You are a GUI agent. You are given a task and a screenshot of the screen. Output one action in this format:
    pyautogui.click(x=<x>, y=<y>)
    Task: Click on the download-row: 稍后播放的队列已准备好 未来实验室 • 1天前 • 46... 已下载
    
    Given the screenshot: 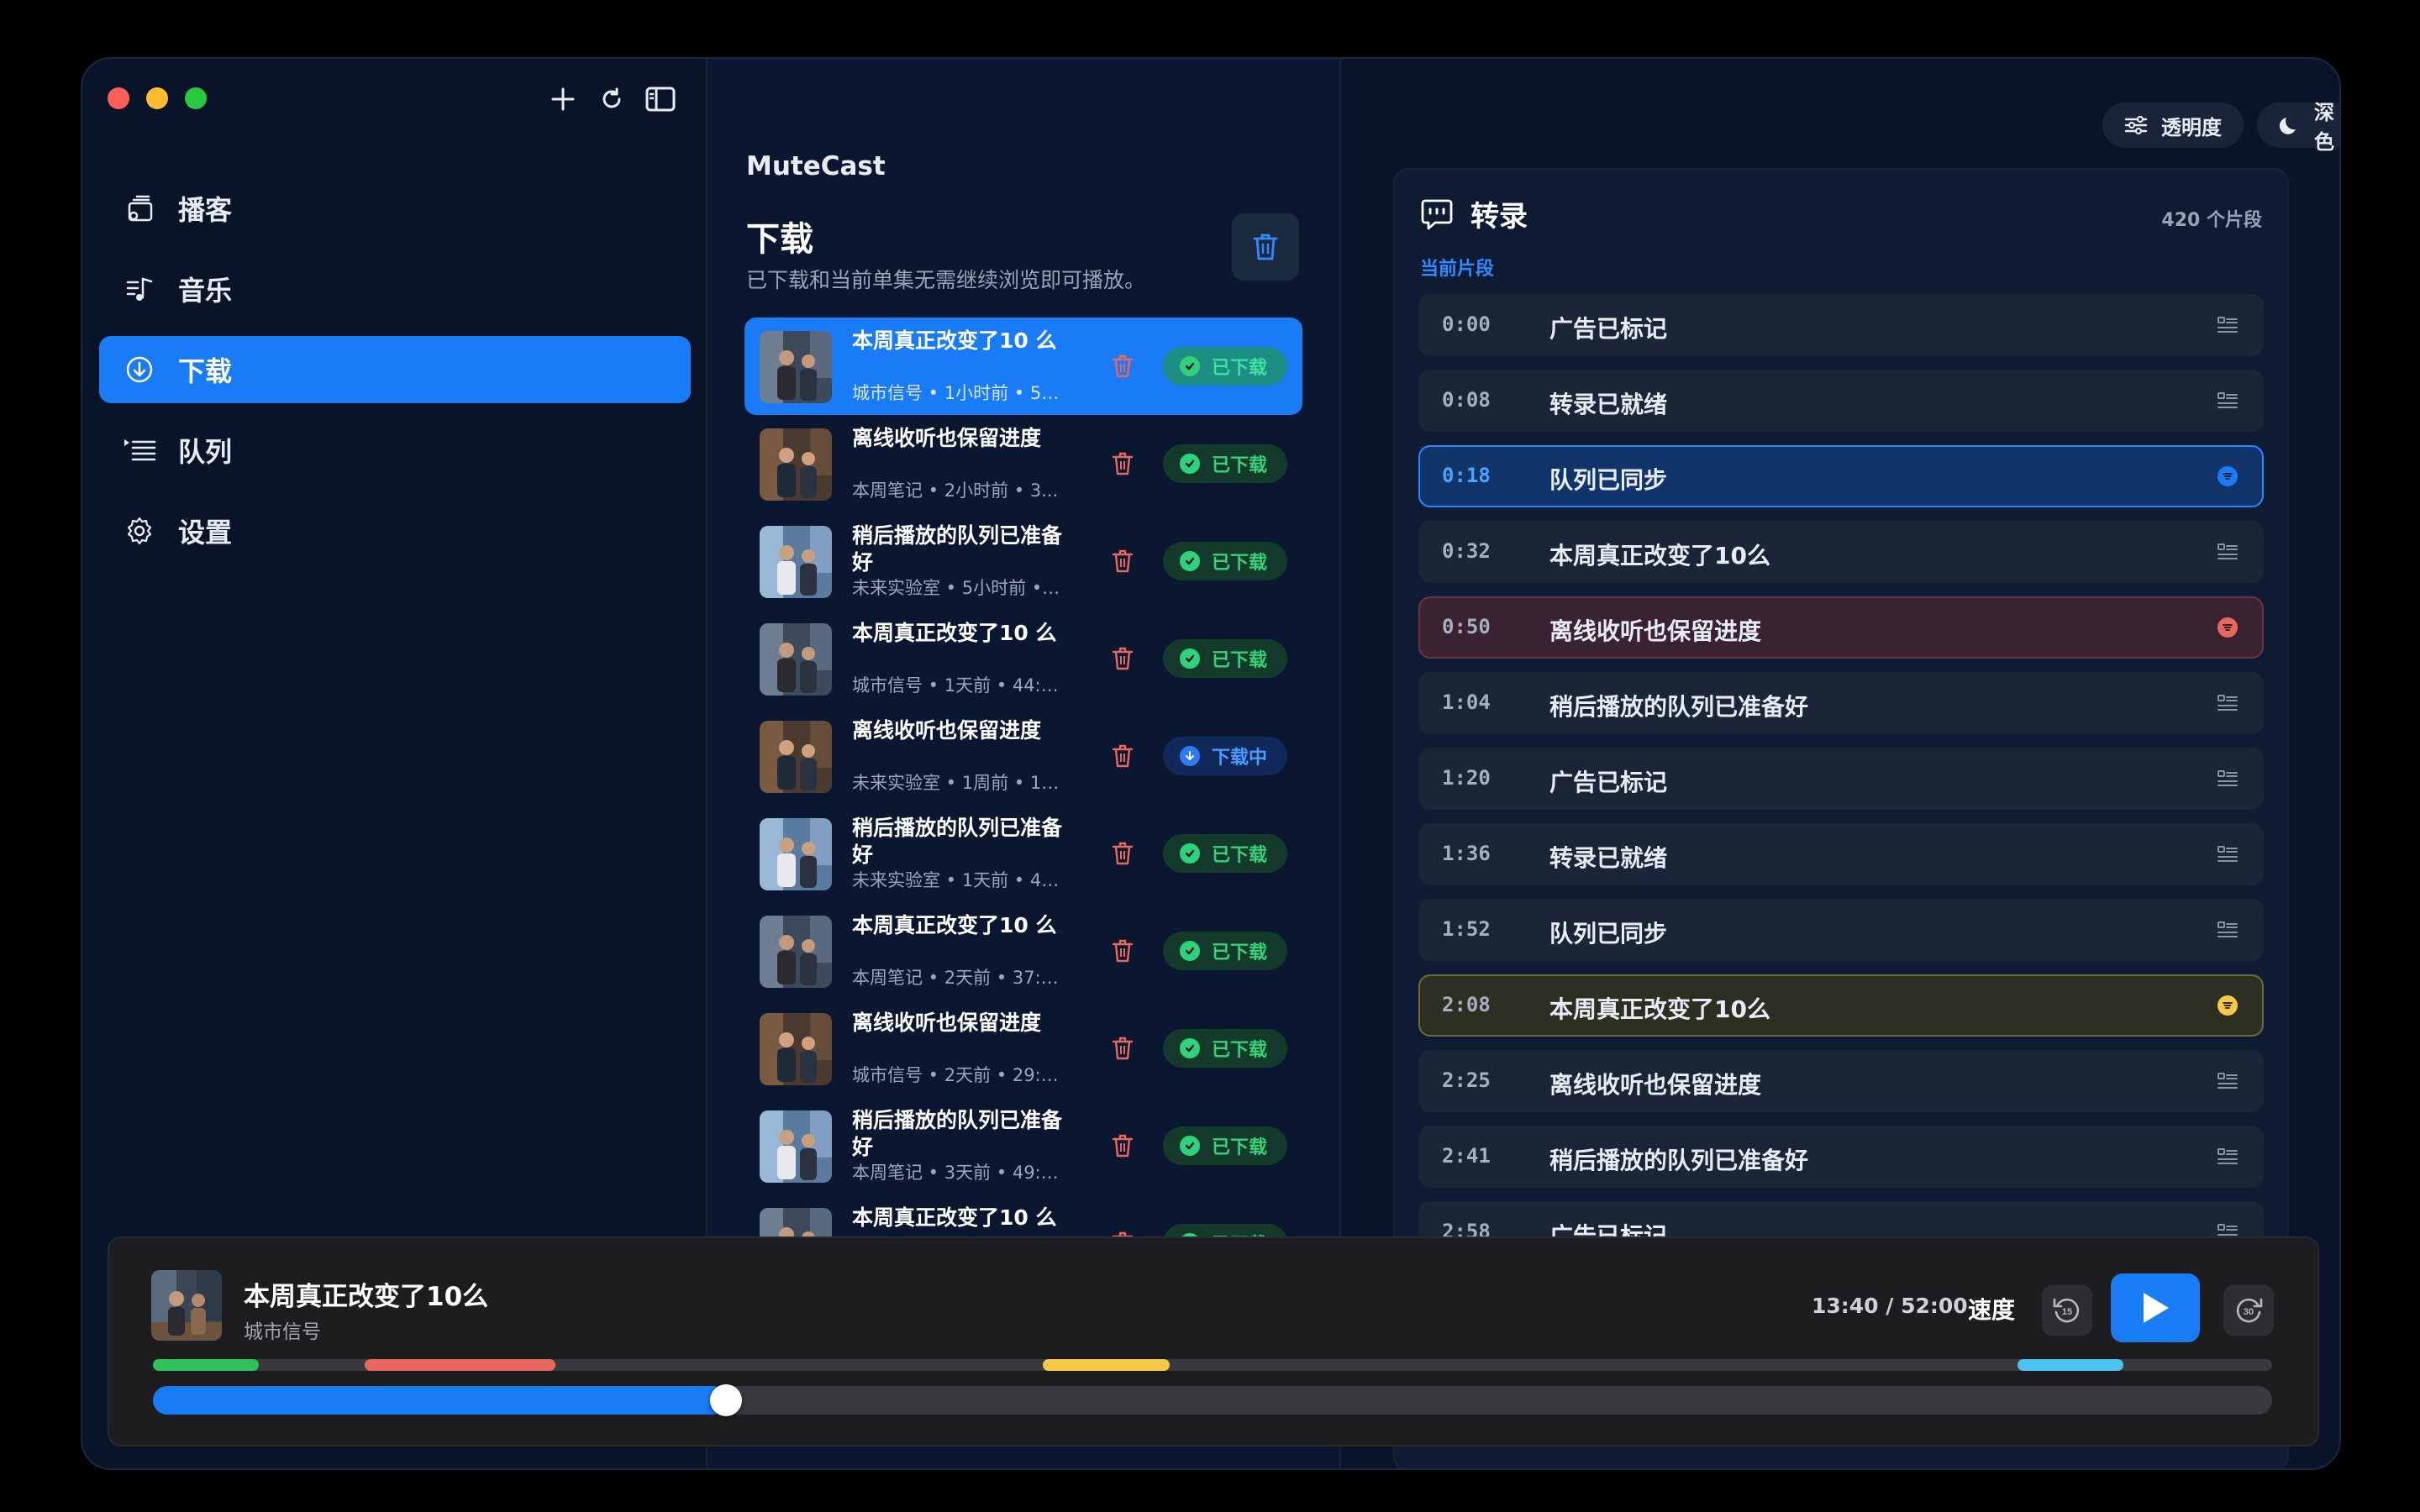 What is the action you would take?
    pyautogui.click(x=1023, y=853)
    